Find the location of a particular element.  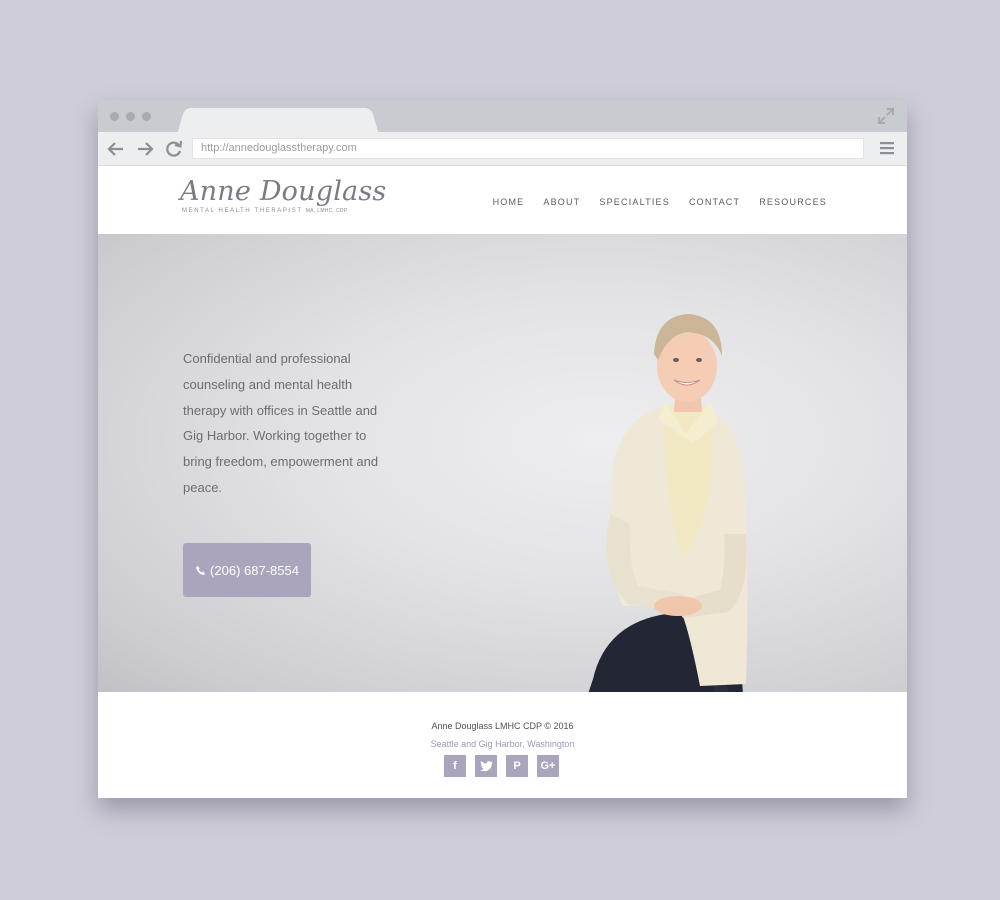

therapist-portrait is located at coordinates (668, 503).